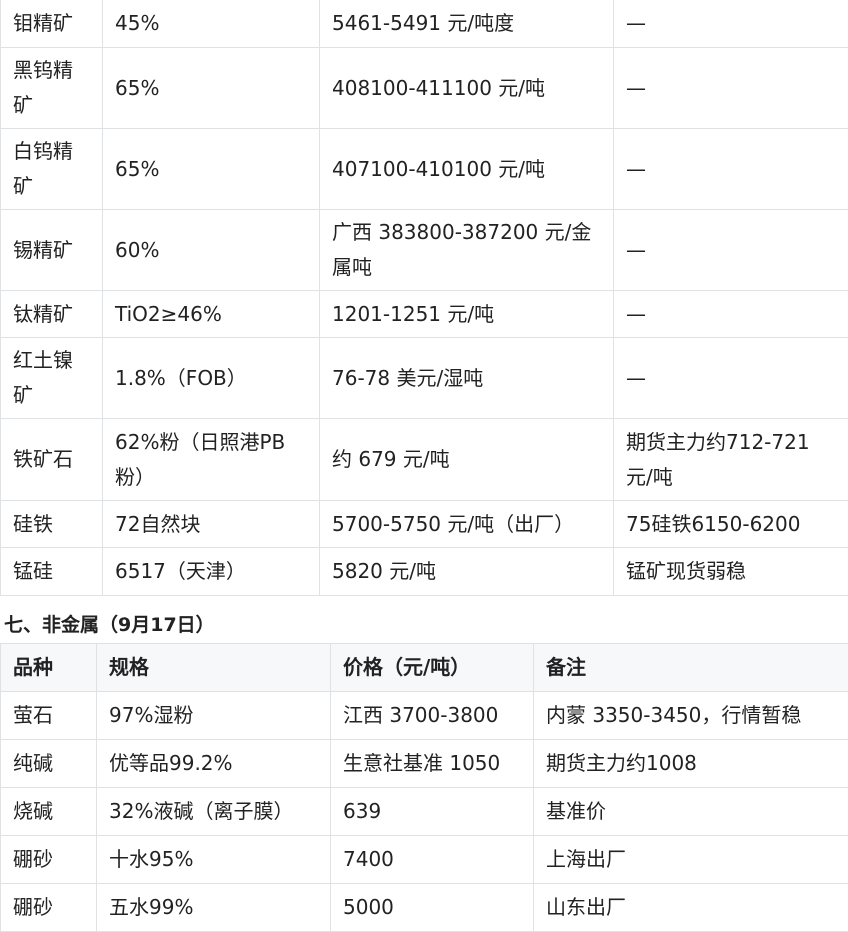  What do you see at coordinates (731, 572) in the screenshot?
I see `commodity-note: 锰矿现货弱稳` at bounding box center [731, 572].